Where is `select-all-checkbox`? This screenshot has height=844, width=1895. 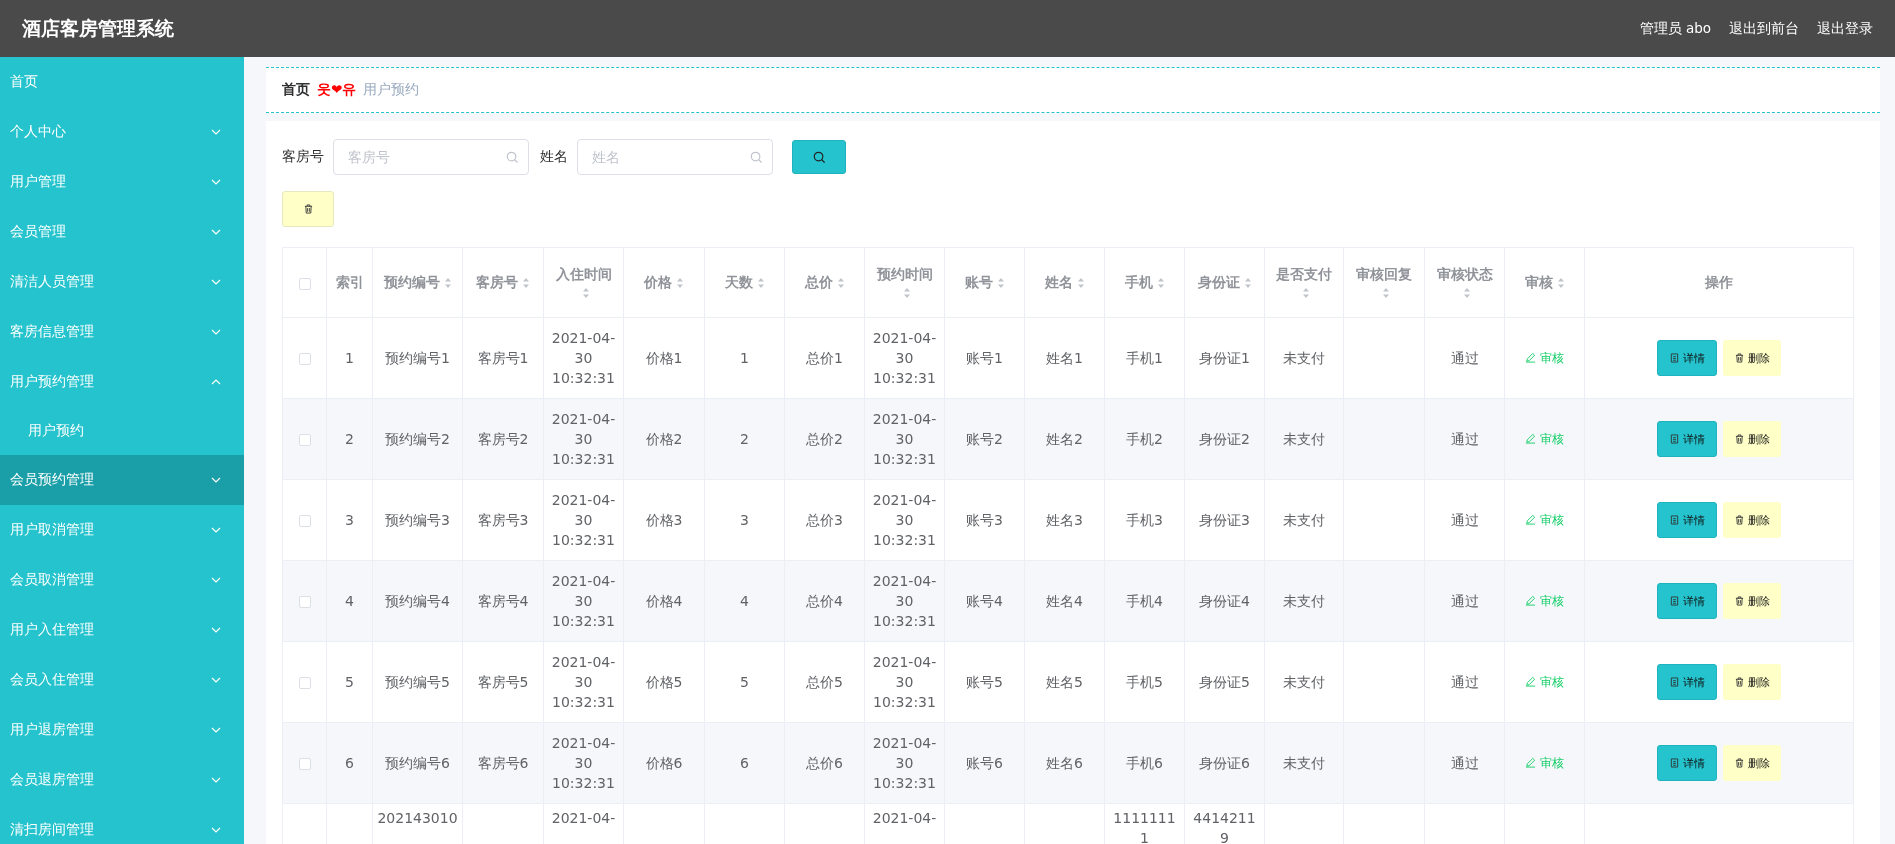
select-all-checkbox is located at coordinates (304, 283).